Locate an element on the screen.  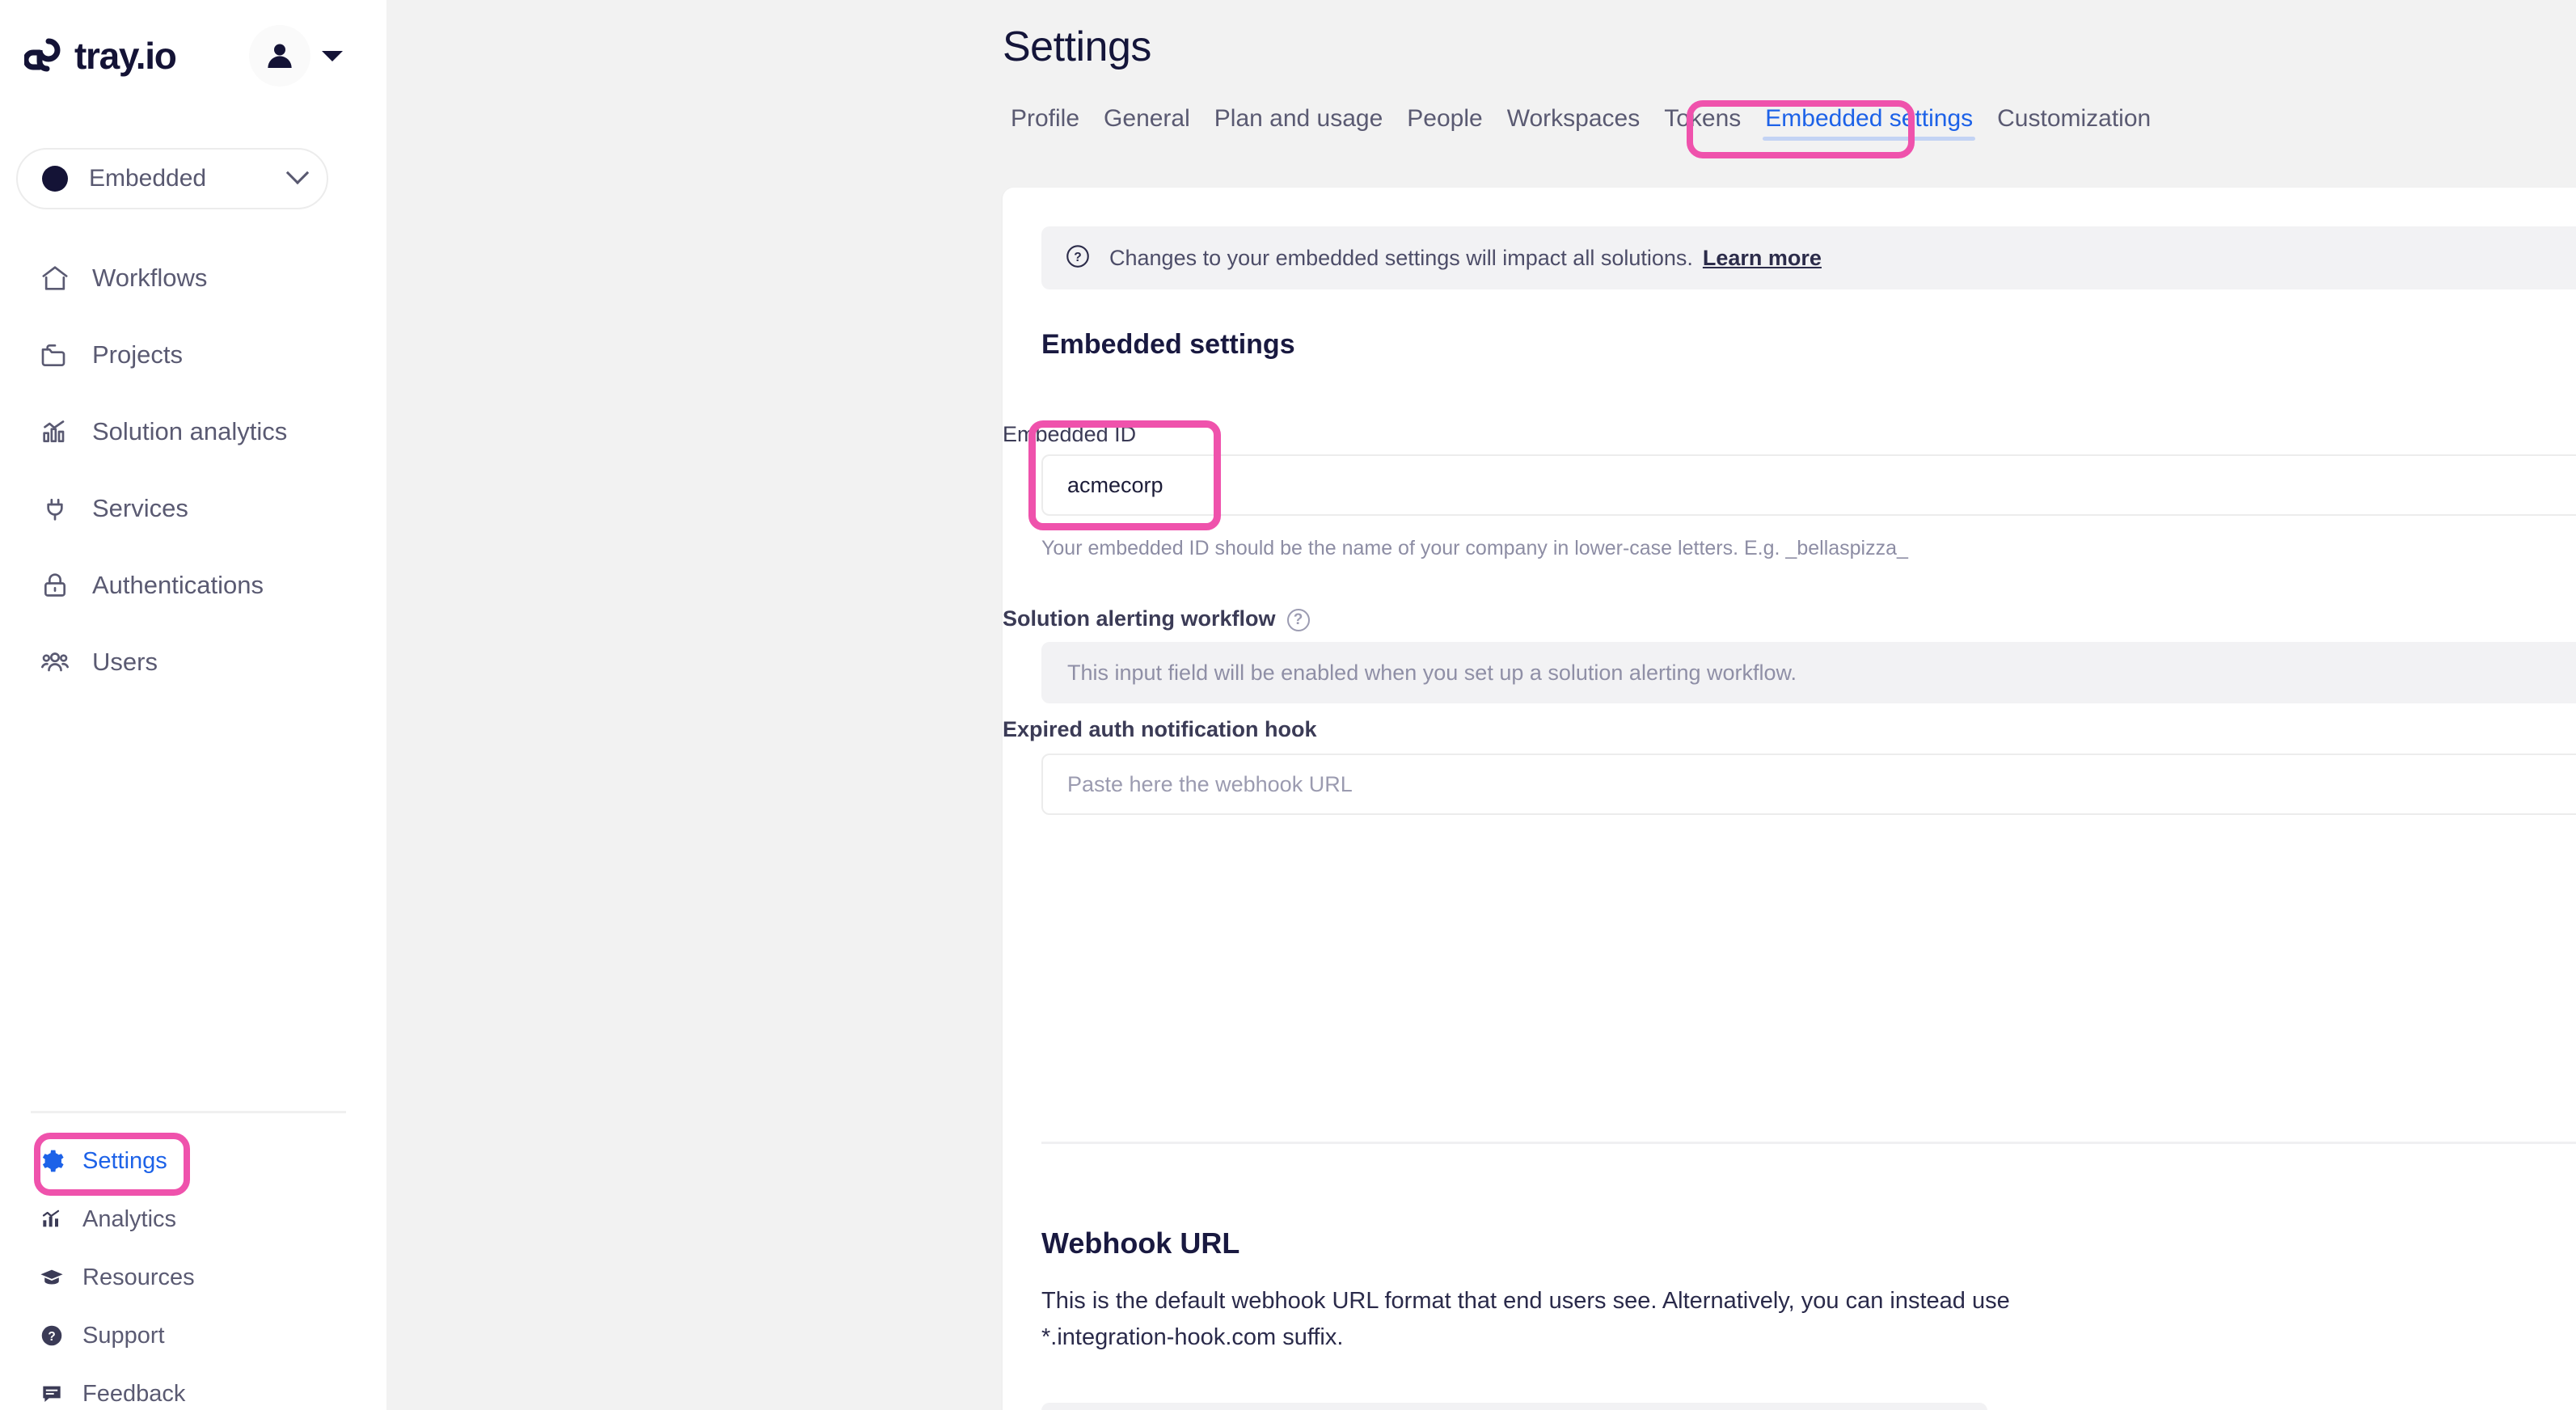
embedded-id-input: acmecorp is located at coordinates (1808, 485).